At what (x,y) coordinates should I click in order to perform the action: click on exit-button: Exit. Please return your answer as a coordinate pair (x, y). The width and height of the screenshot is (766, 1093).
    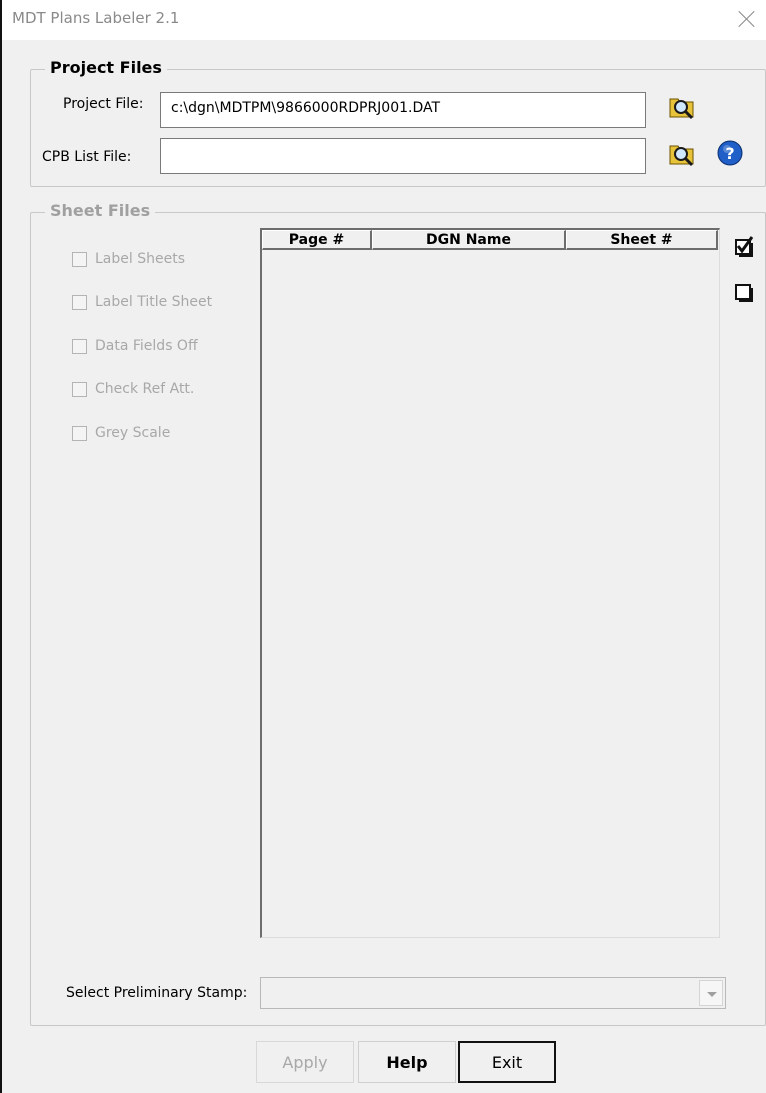
    Looking at the image, I should click on (507, 1062).